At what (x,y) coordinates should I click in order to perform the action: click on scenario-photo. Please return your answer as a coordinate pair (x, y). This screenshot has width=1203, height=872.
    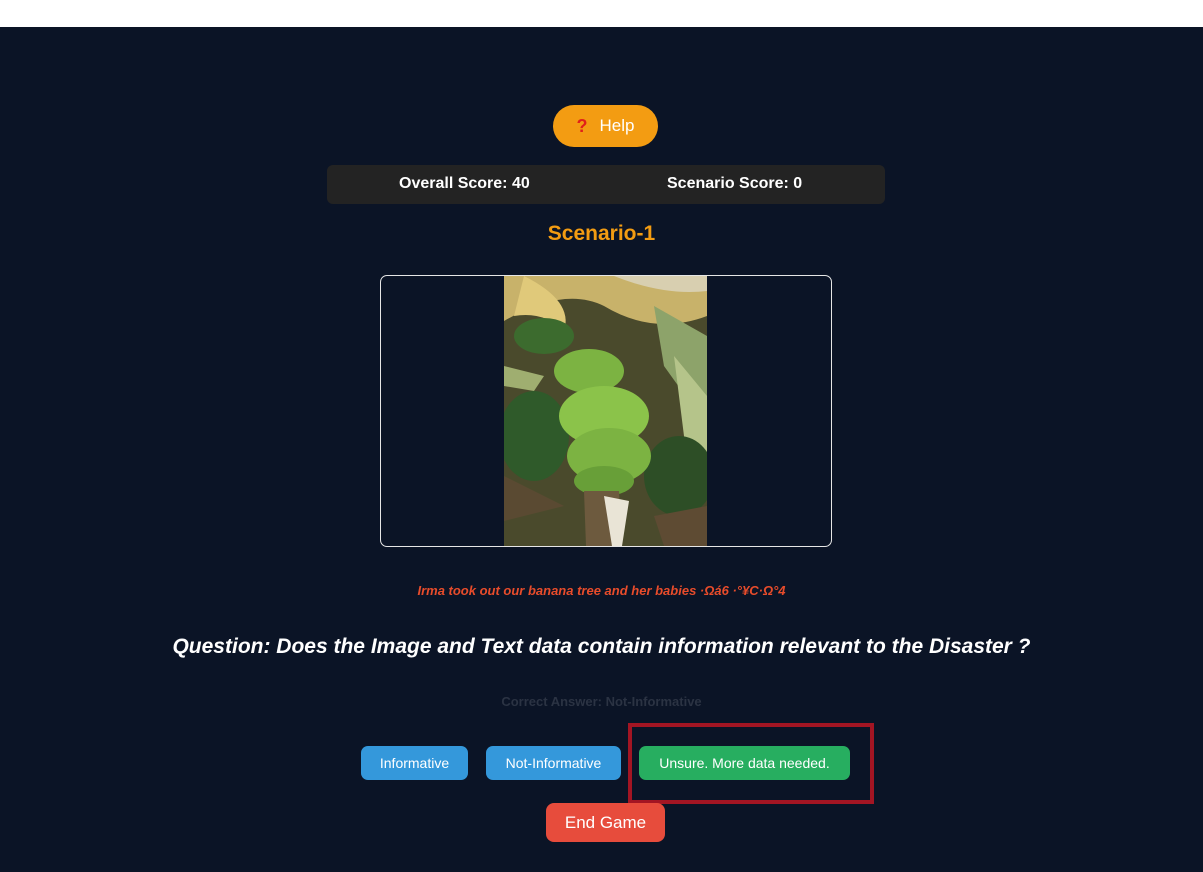
    Looking at the image, I should click on (605, 411).